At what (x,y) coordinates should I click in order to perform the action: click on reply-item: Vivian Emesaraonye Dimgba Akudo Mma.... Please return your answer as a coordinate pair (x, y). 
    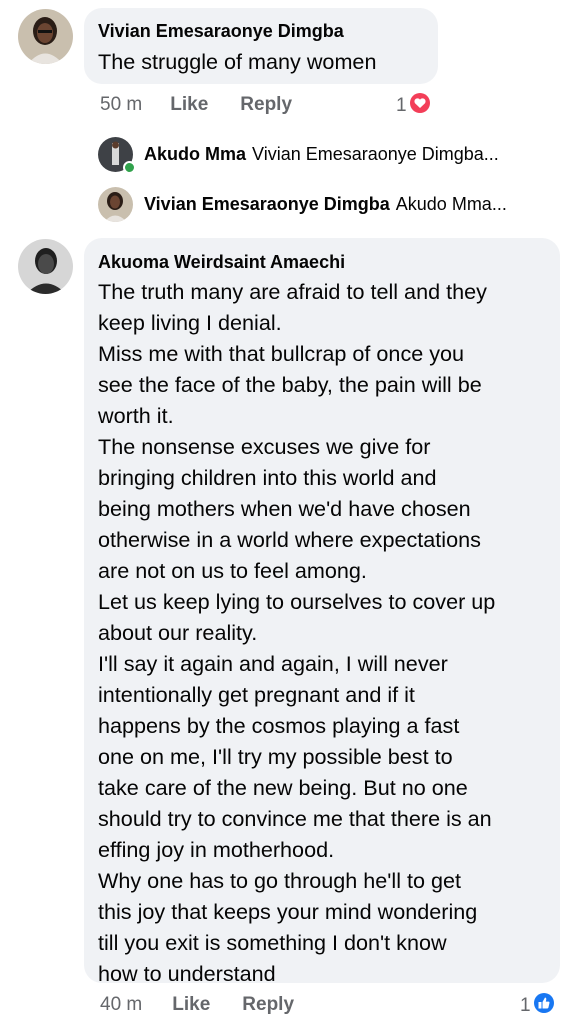
    Looking at the image, I should click on (325, 204).